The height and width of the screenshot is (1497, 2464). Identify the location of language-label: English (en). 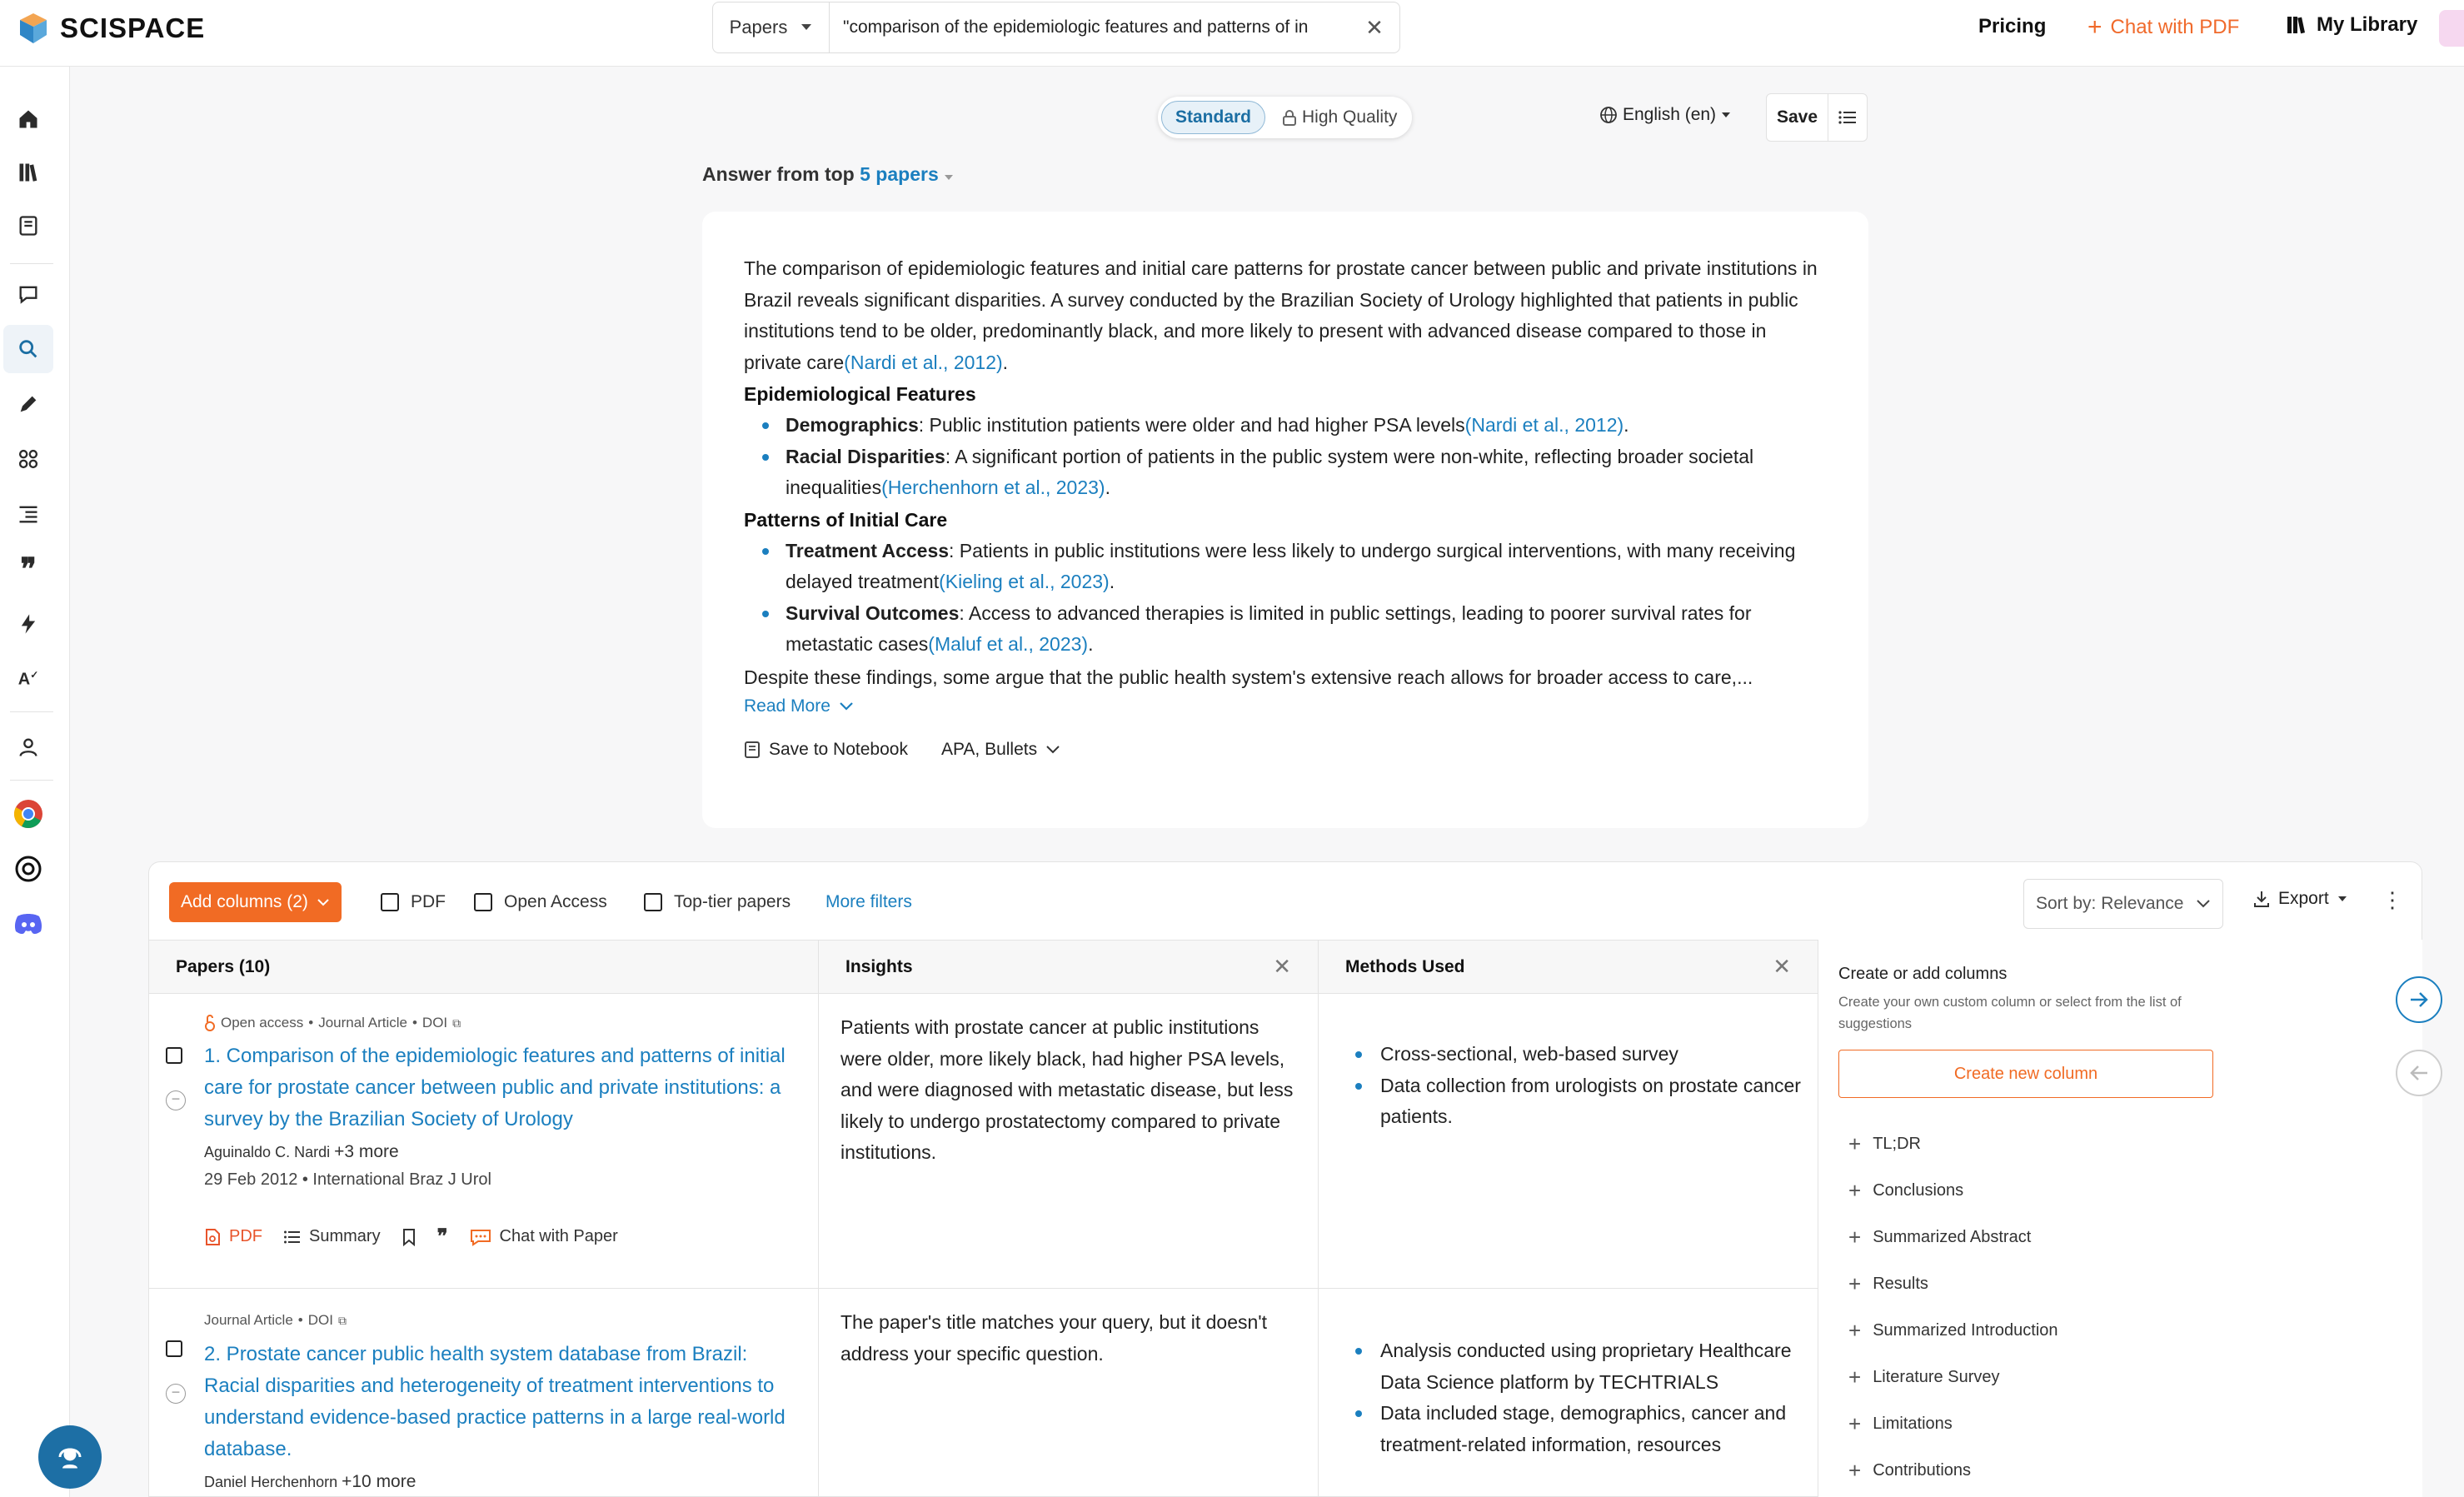
(1670, 114).